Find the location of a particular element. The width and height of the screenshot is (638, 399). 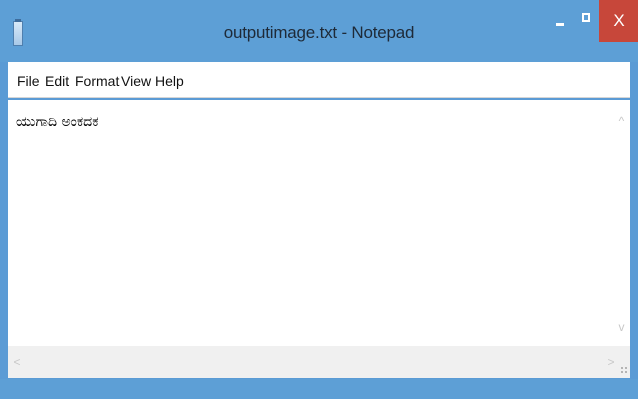

window-bottom-border is located at coordinates (319, 389).